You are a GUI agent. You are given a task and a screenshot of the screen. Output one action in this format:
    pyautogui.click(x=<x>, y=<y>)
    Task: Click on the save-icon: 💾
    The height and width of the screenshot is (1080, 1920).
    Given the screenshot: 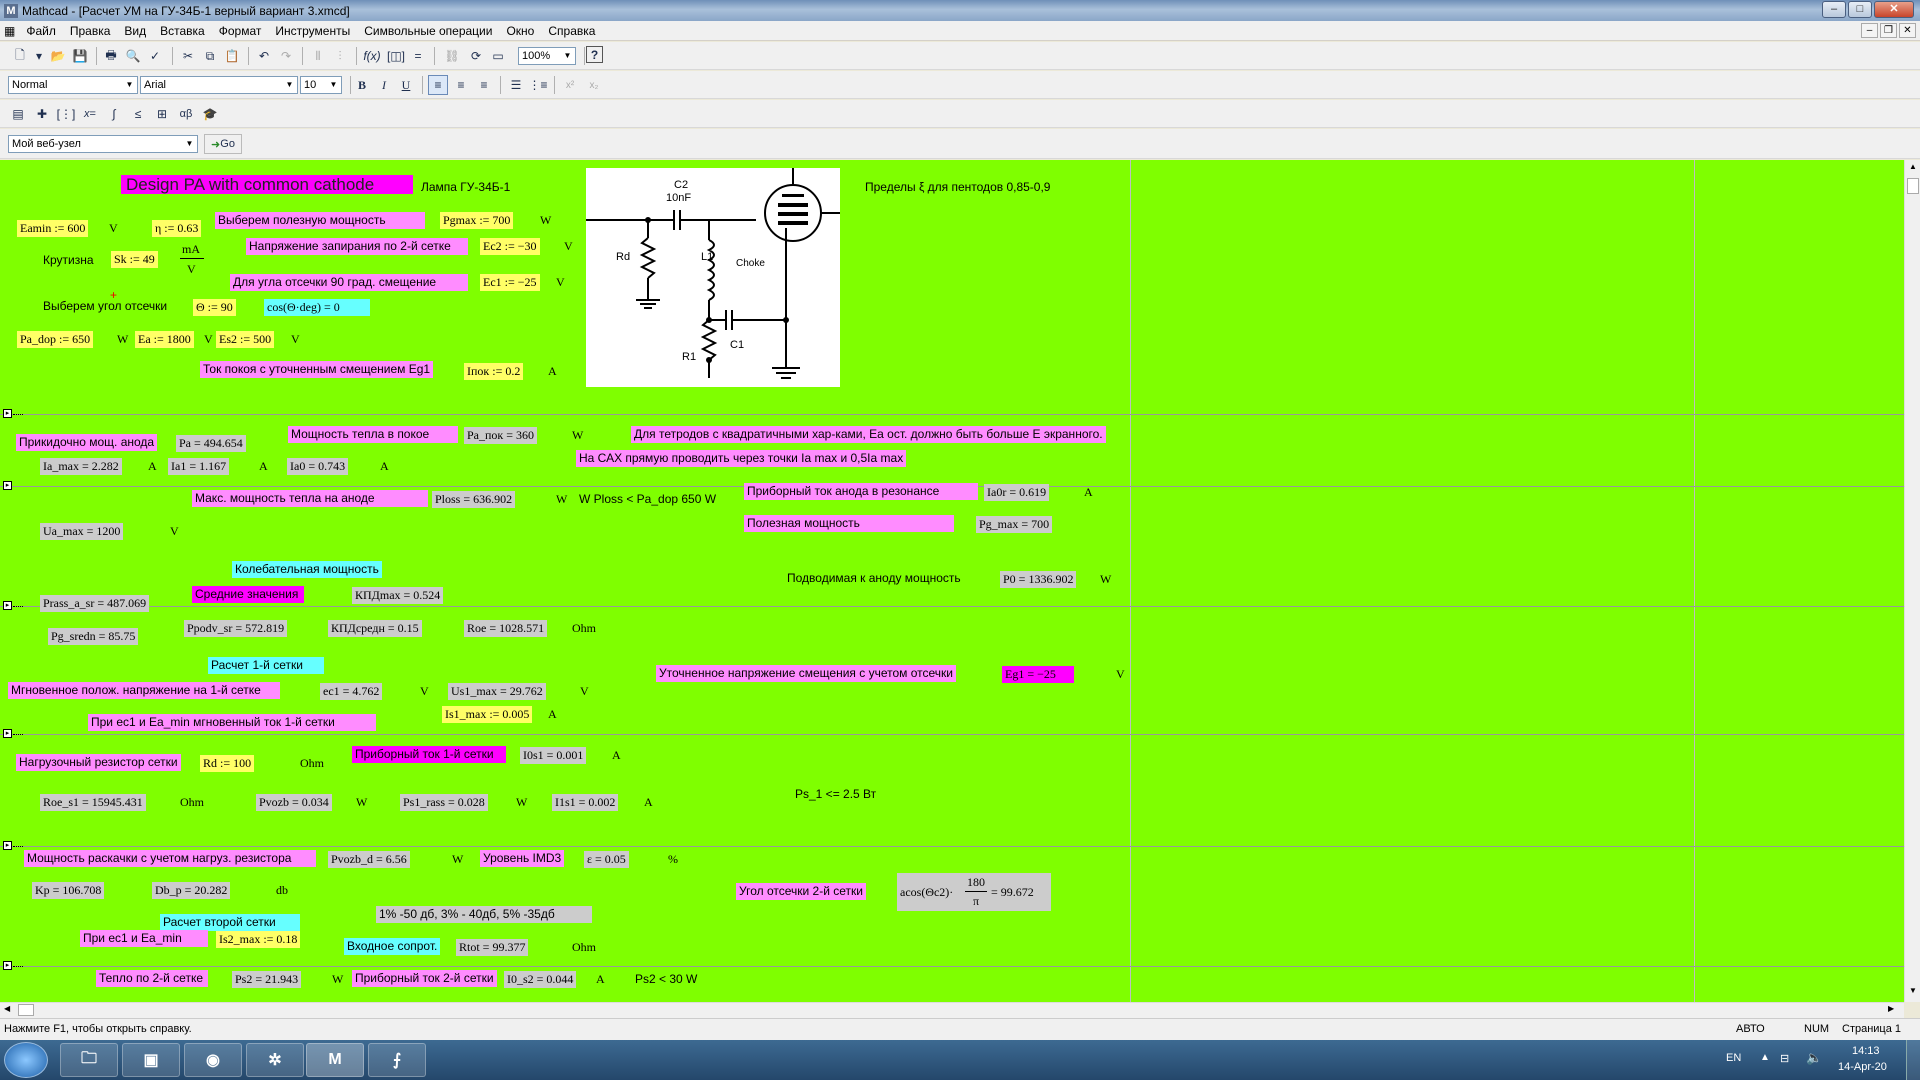 What is the action you would take?
    pyautogui.click(x=80, y=56)
    